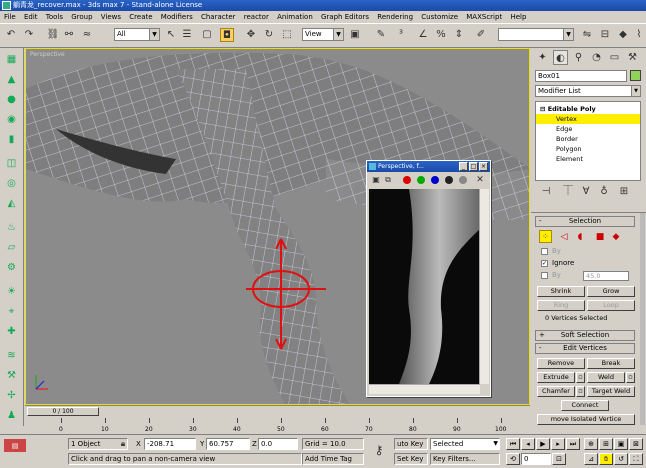  What do you see at coordinates (560, 57) in the screenshot?
I see `modify-tab-icon: ◐` at bounding box center [560, 57].